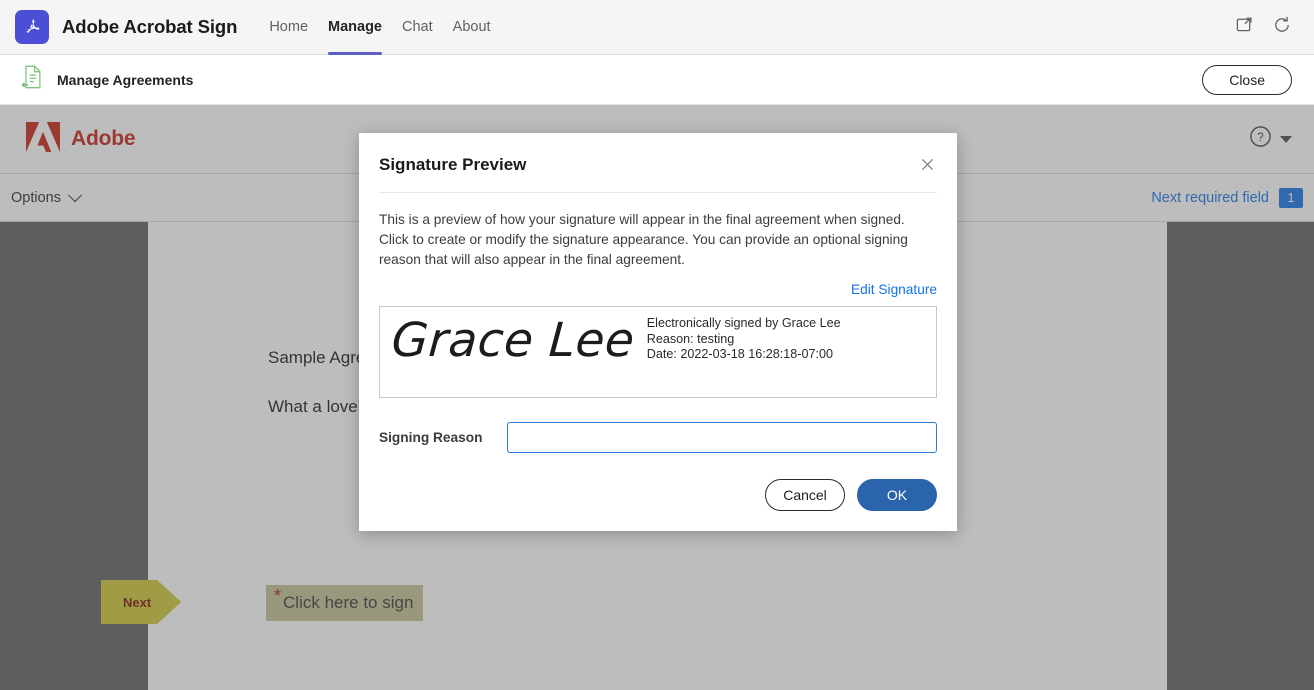  Describe the element at coordinates (472, 27) in the screenshot. I see `nav-item-about: About` at that location.